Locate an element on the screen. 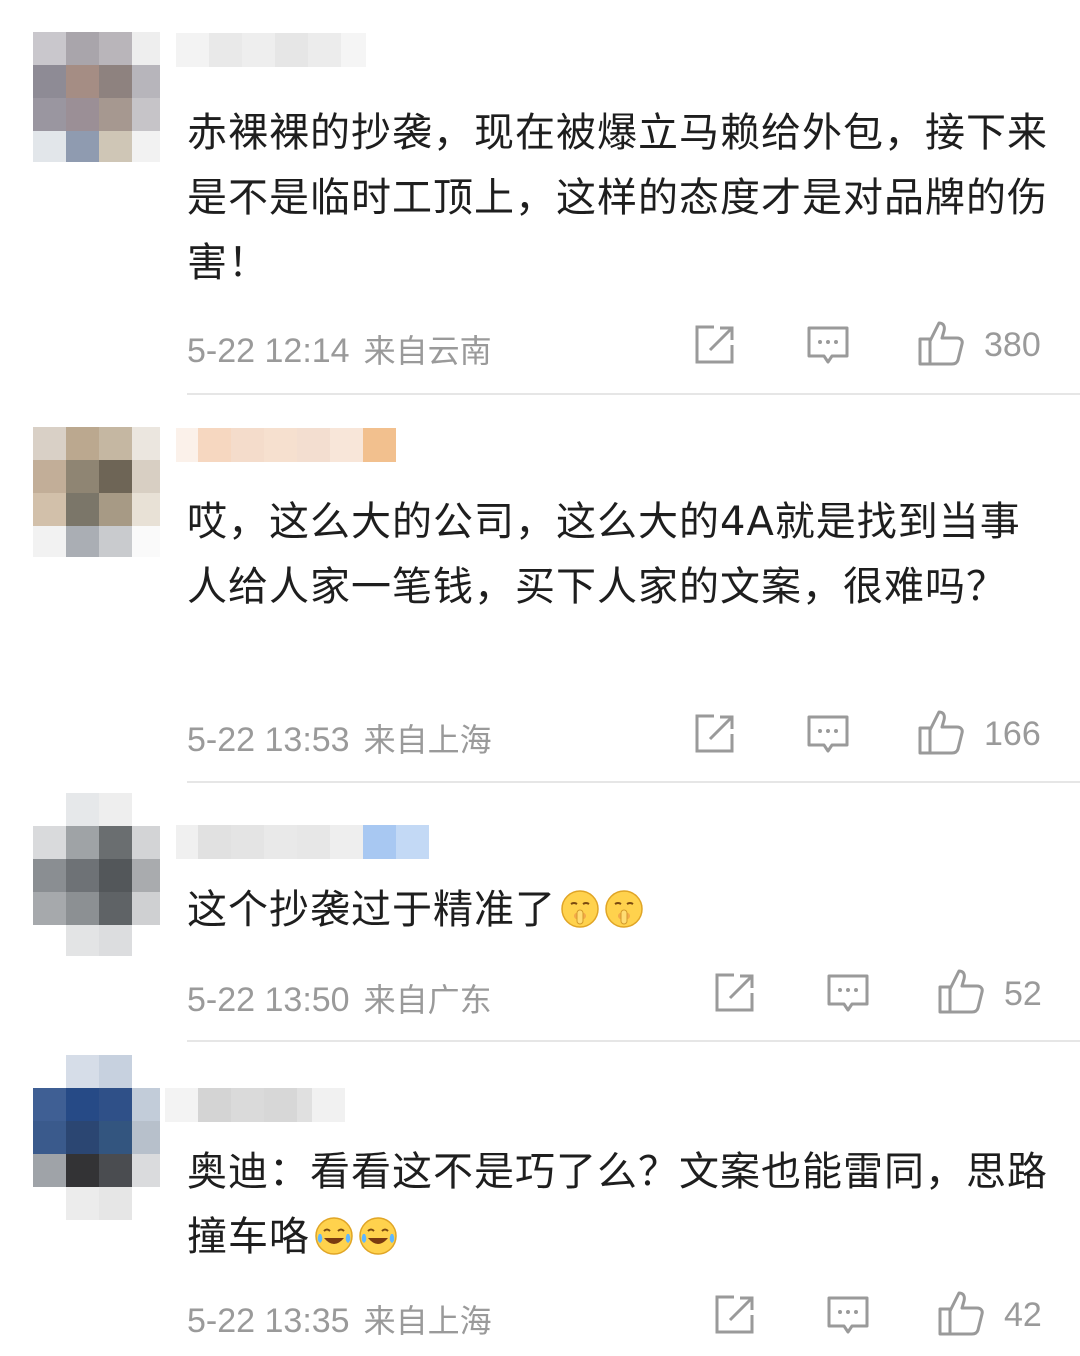 Image resolution: width=1080 pixels, height=1356 pixels. comment-meta: 5-22 12:14 来自云南 is located at coordinates (339, 349).